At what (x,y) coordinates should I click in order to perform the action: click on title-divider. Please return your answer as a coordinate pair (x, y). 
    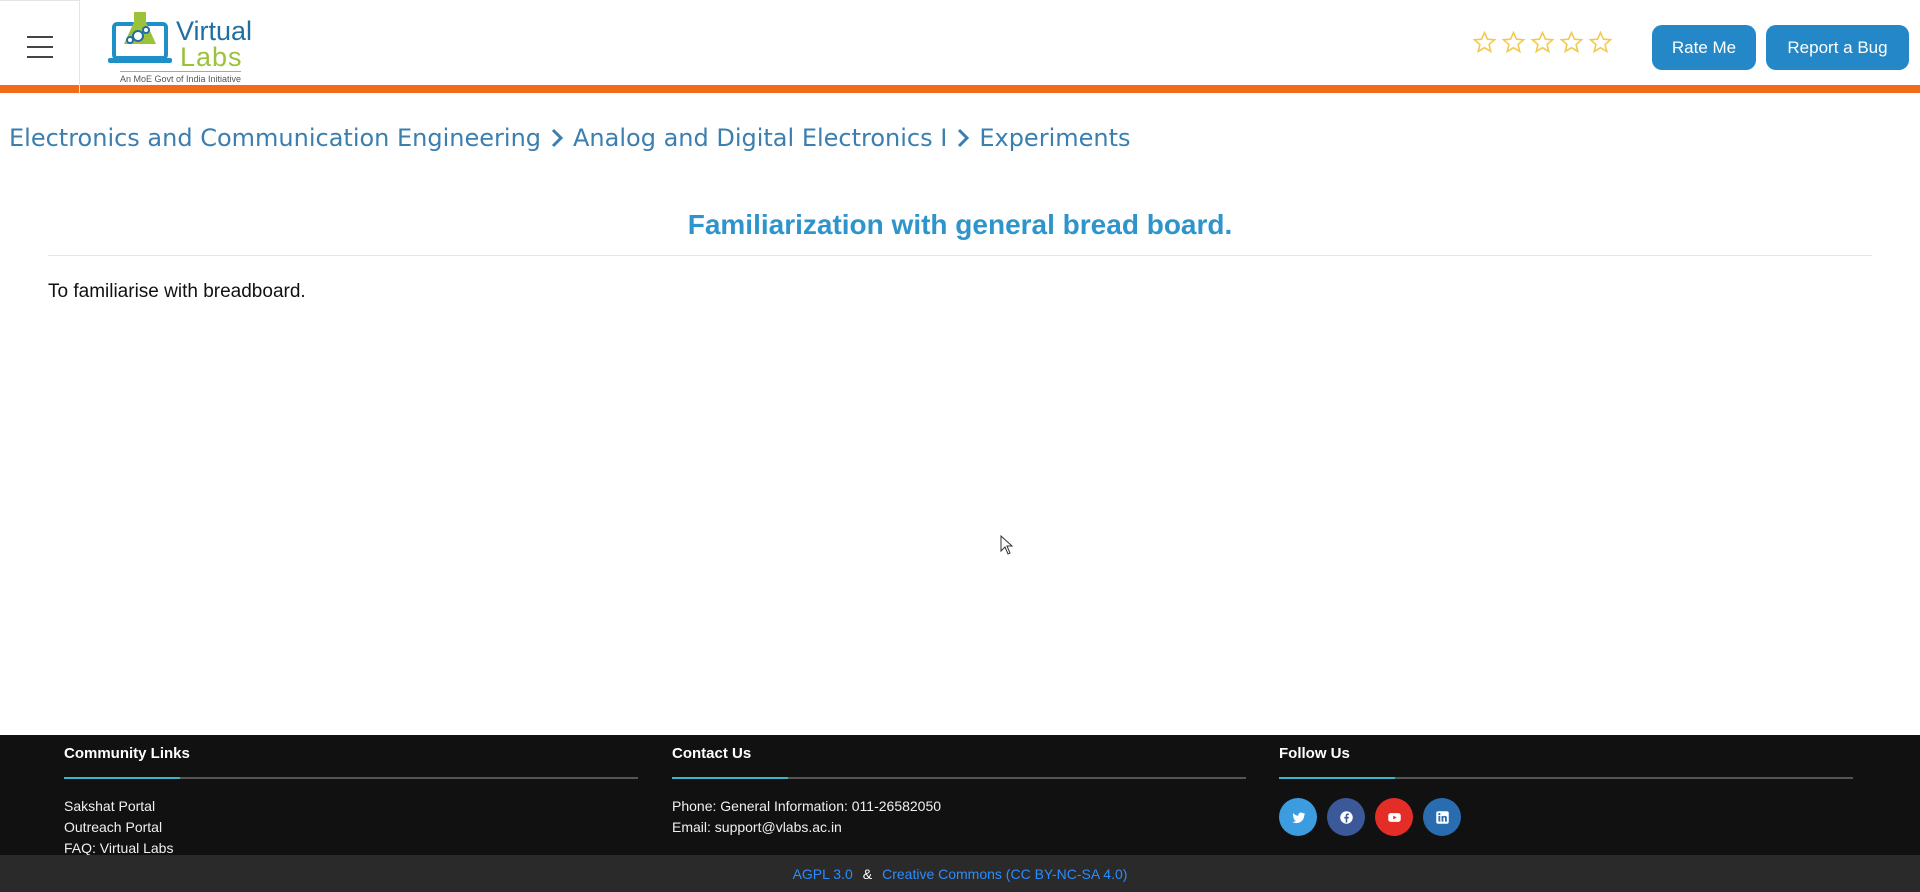
    Looking at the image, I should click on (960, 255).